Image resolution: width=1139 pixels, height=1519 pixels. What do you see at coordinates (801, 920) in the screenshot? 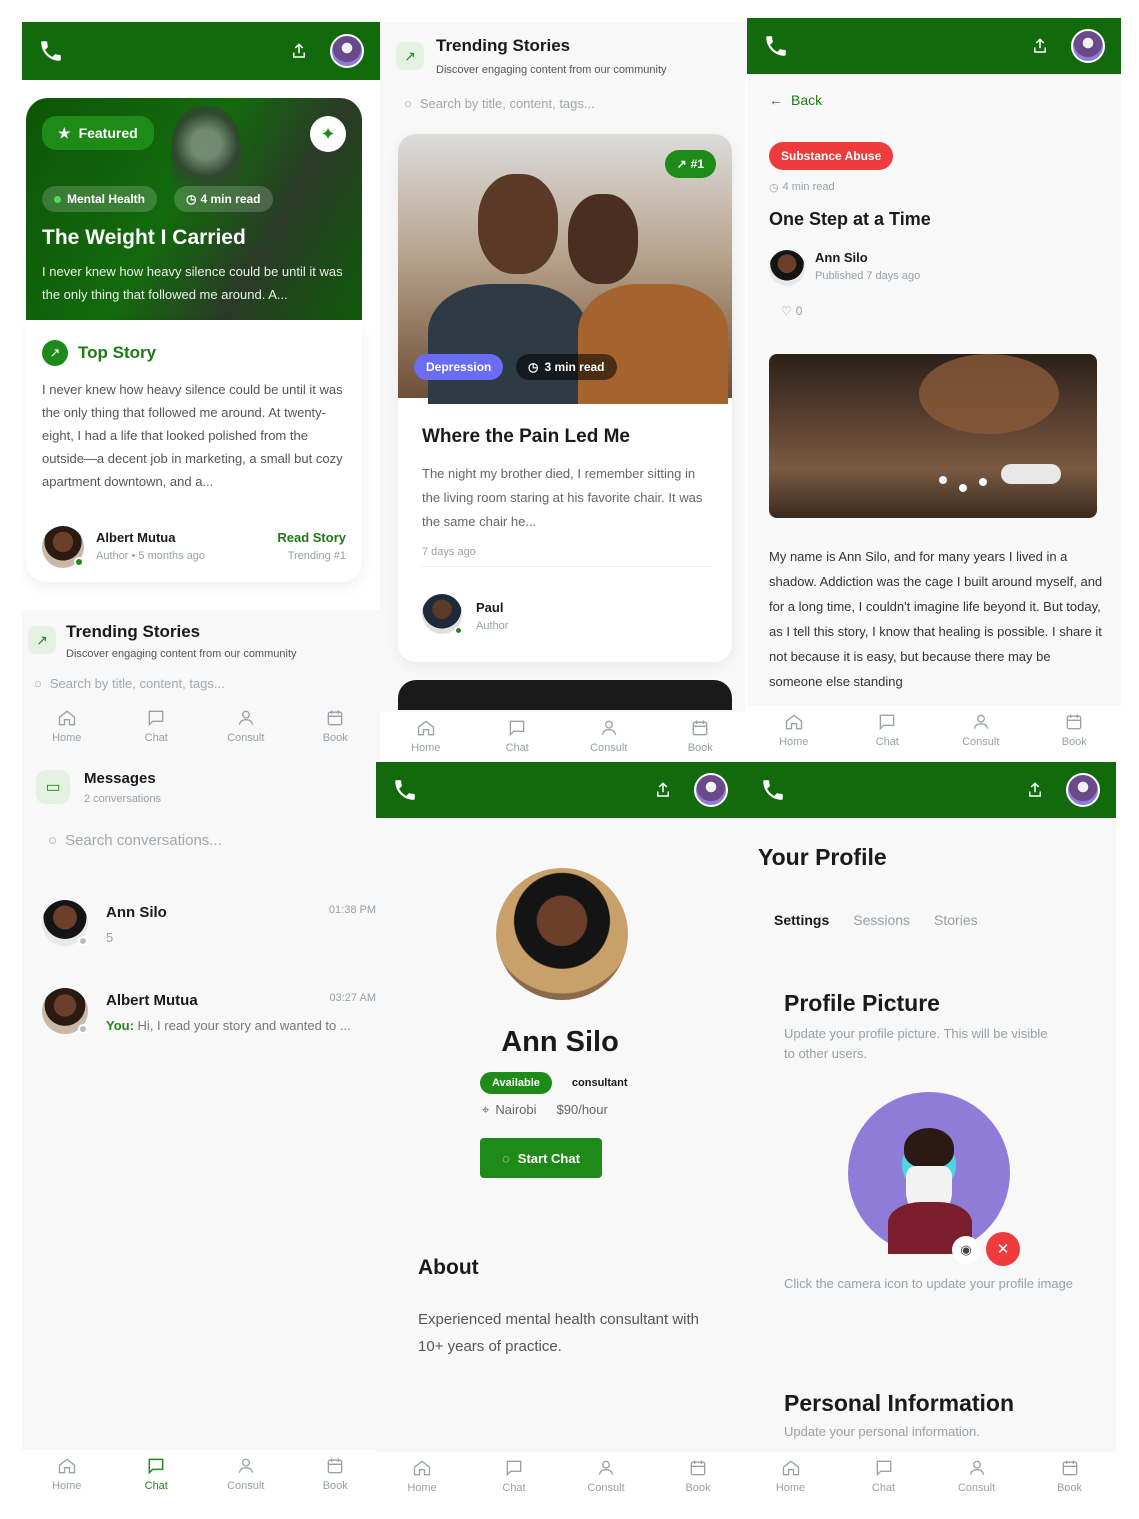
I see `tab-settings: Settings` at bounding box center [801, 920].